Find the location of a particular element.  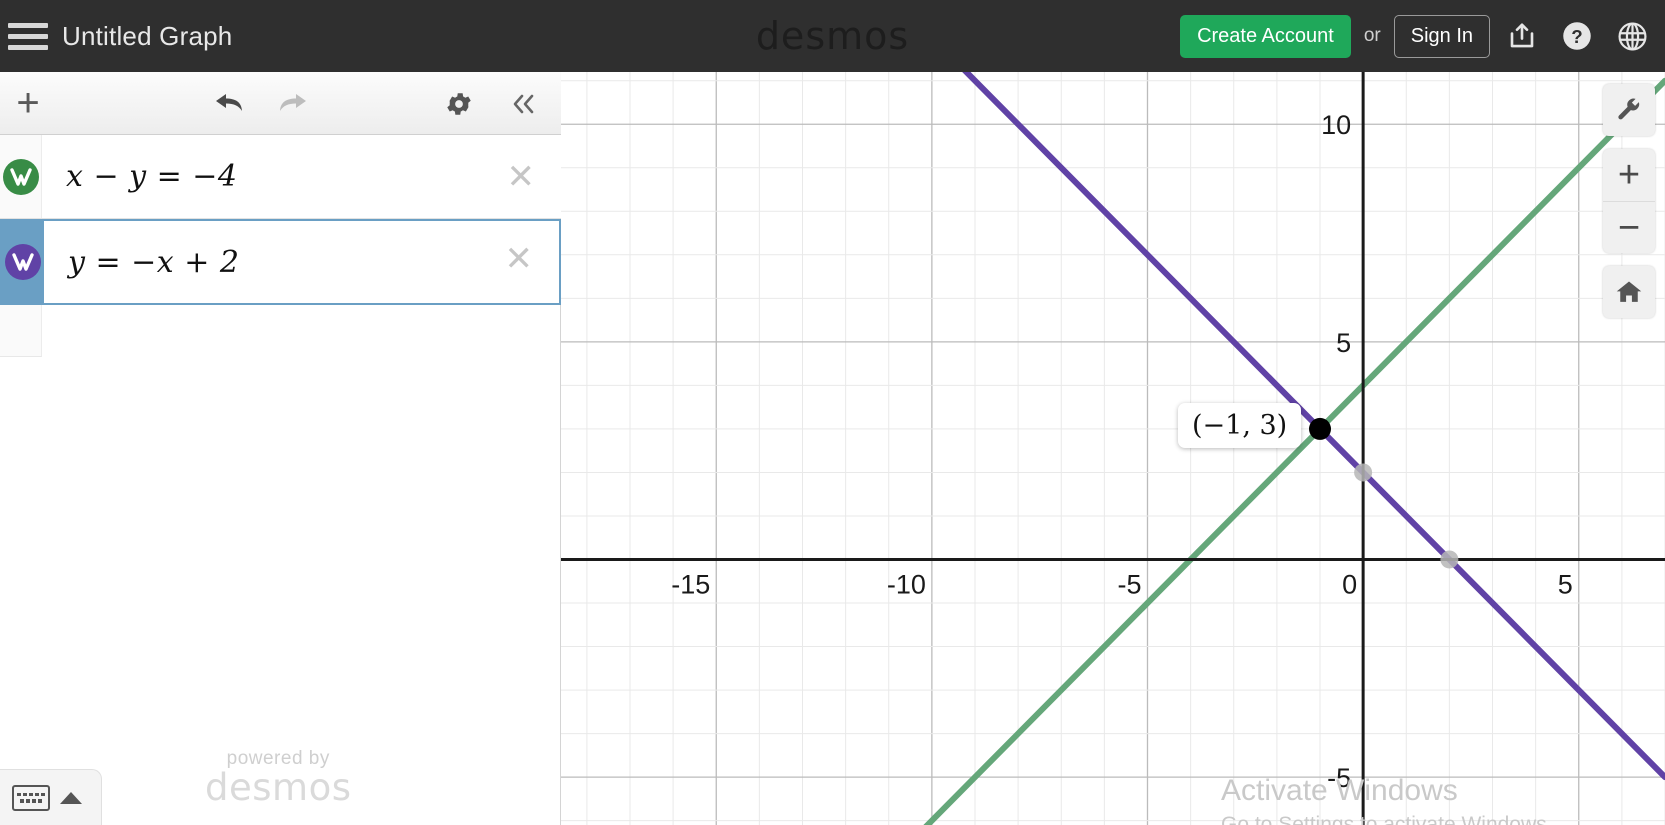

home-icon is located at coordinates (1629, 292).